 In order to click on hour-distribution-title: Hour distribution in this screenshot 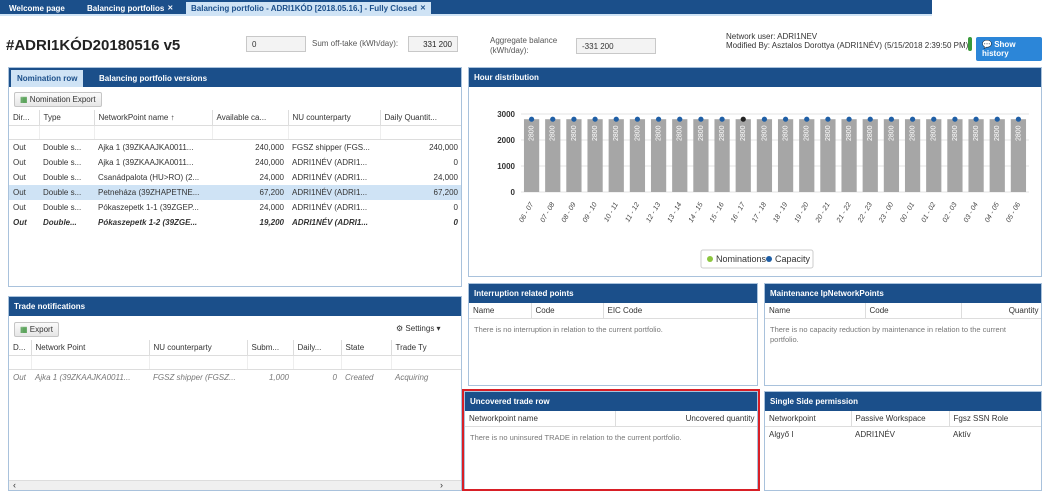, I will do `click(755, 77)`.